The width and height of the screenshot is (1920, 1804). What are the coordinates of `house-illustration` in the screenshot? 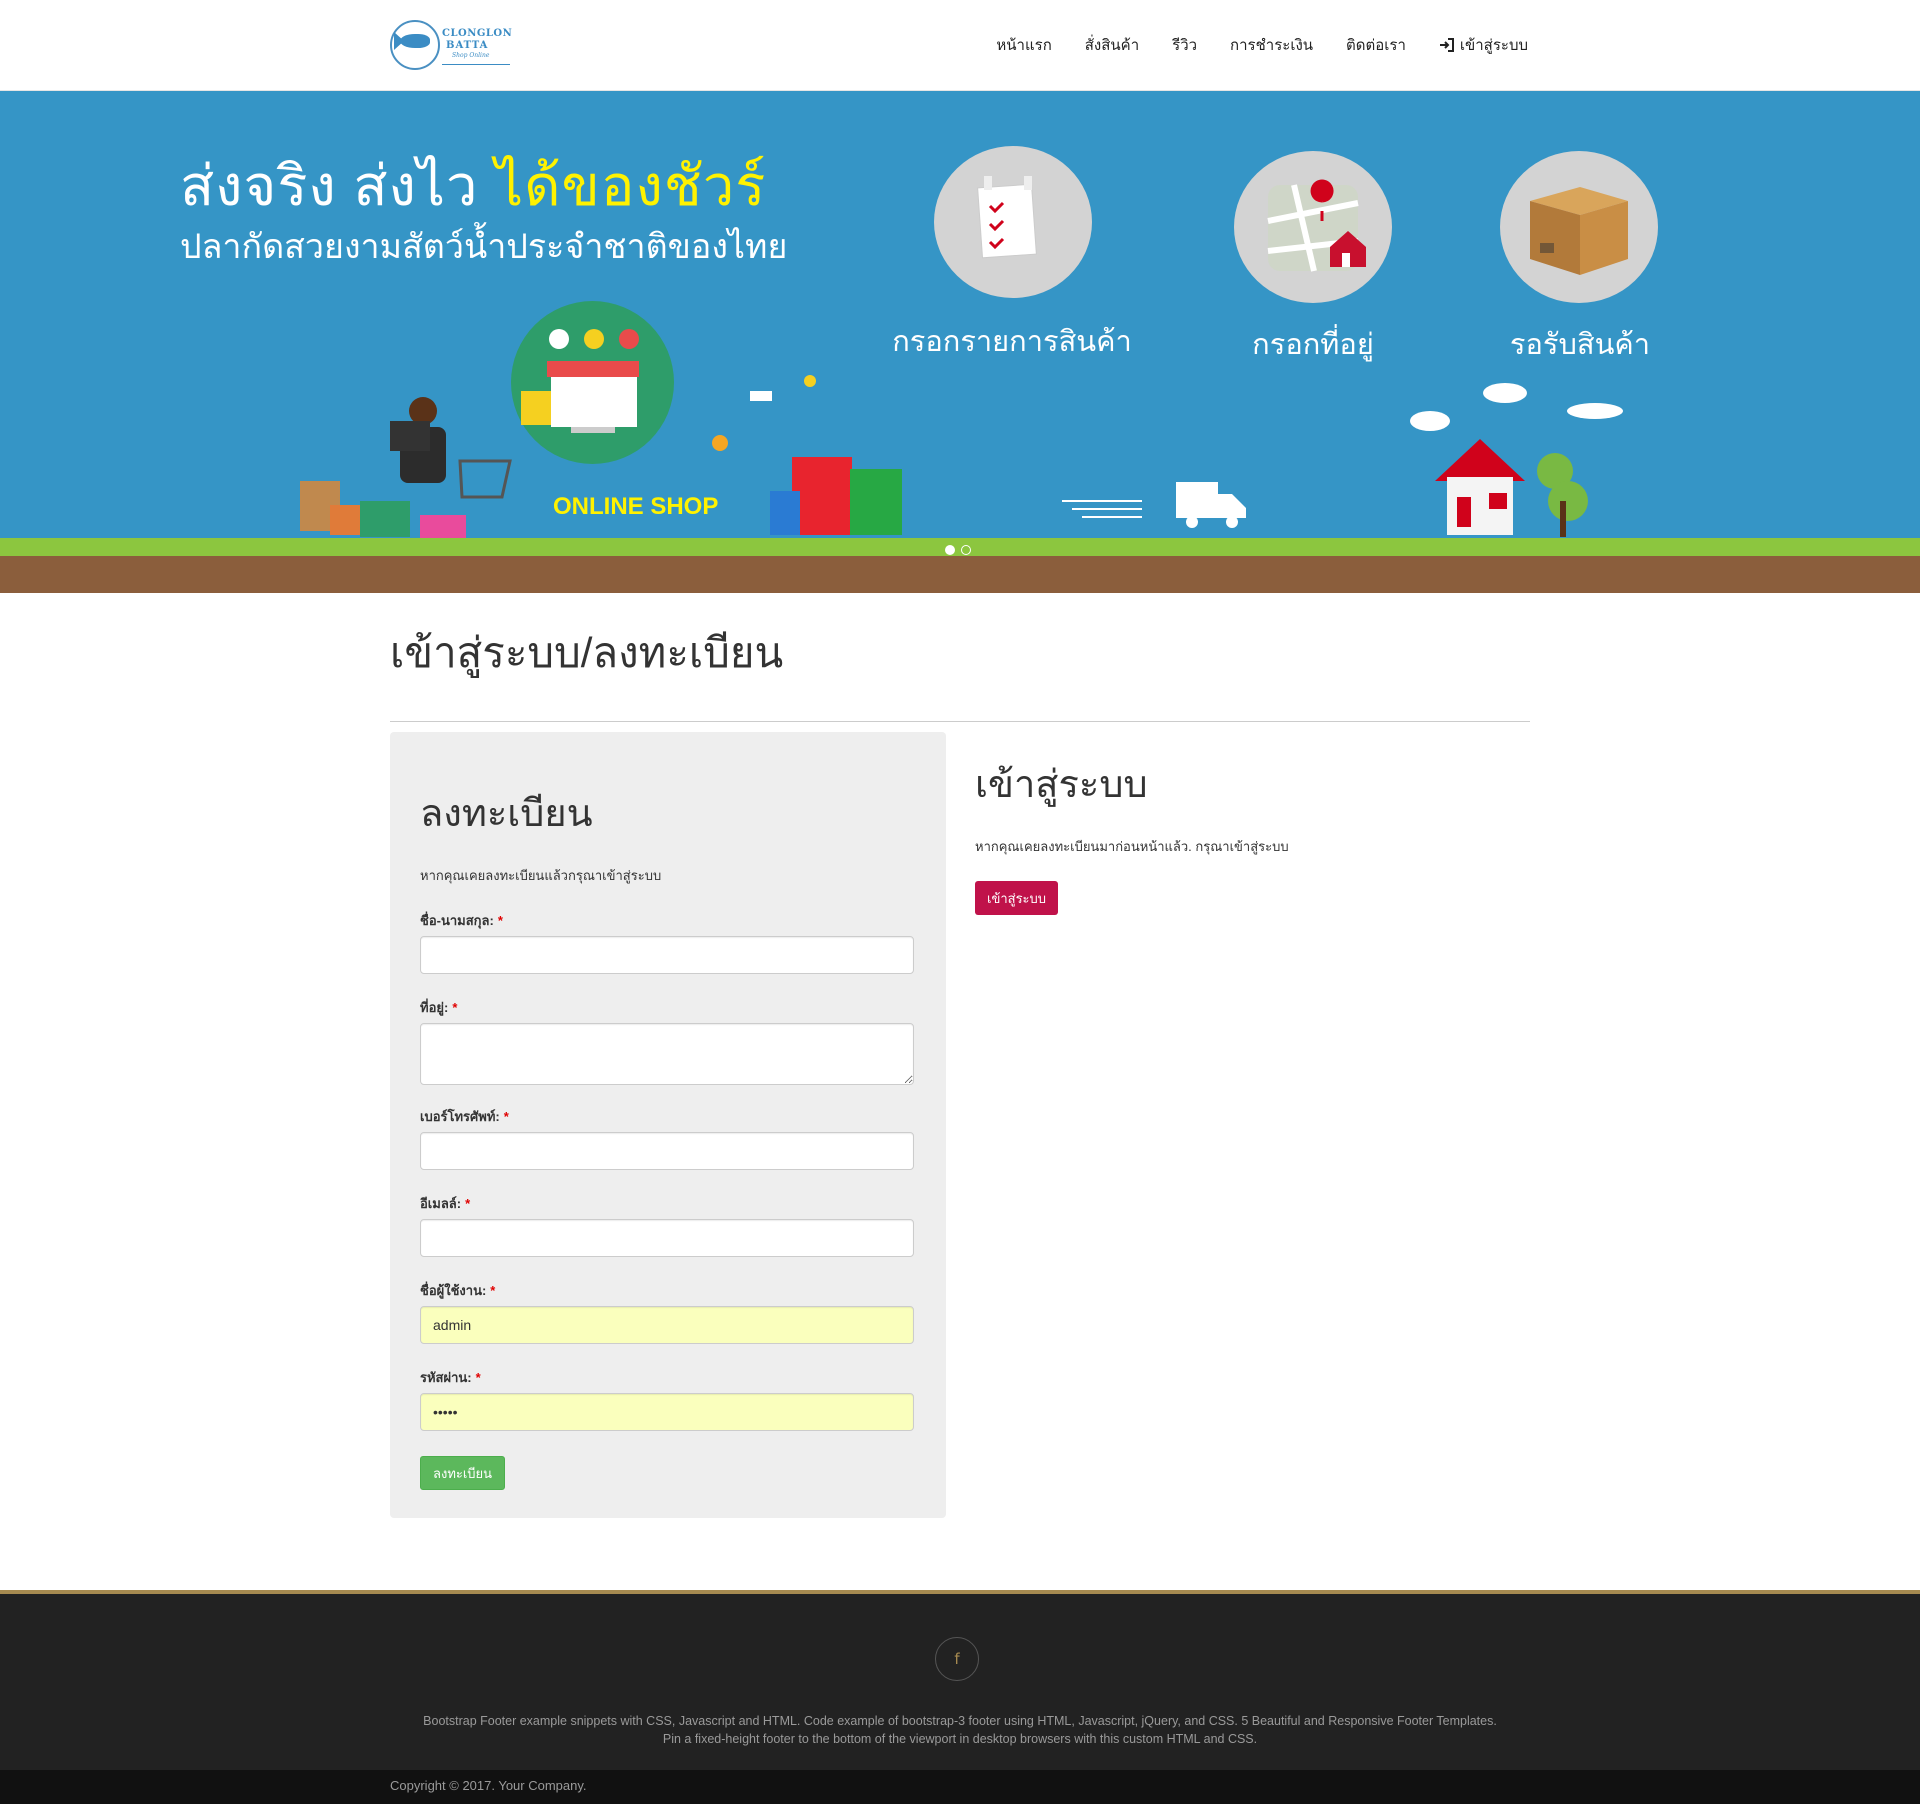 It's located at (1516, 460).